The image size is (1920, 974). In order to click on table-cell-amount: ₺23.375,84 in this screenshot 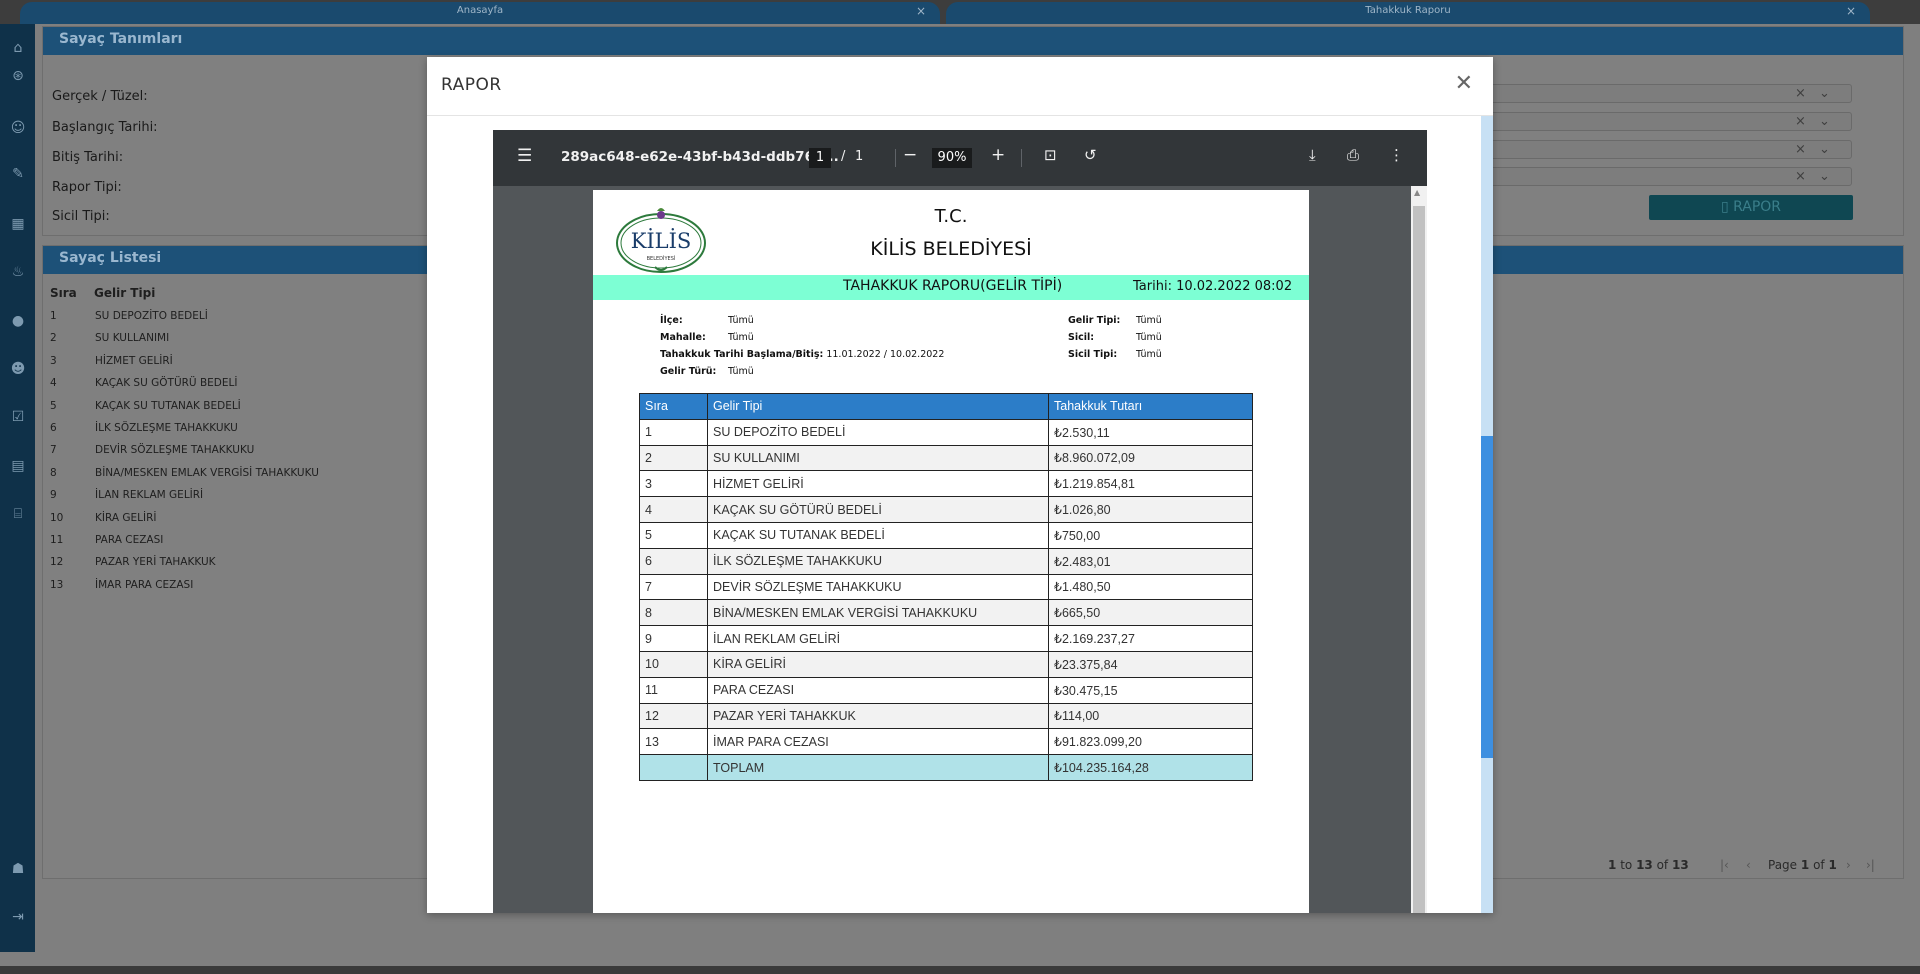, I will do `click(1150, 664)`.